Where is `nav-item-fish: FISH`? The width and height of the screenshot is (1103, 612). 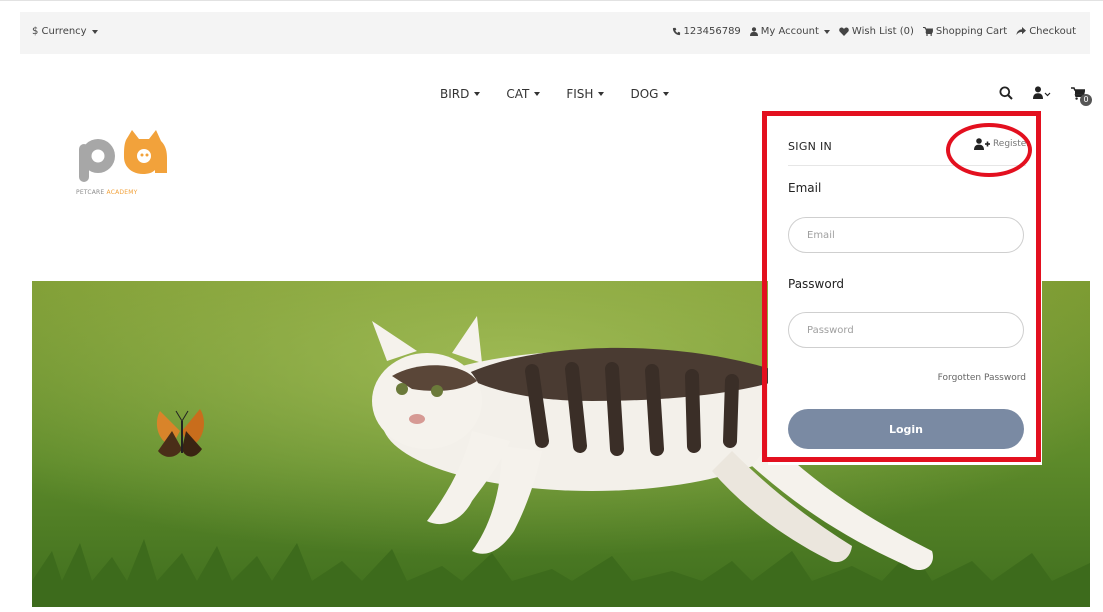
nav-item-fish: FISH is located at coordinates (585, 94).